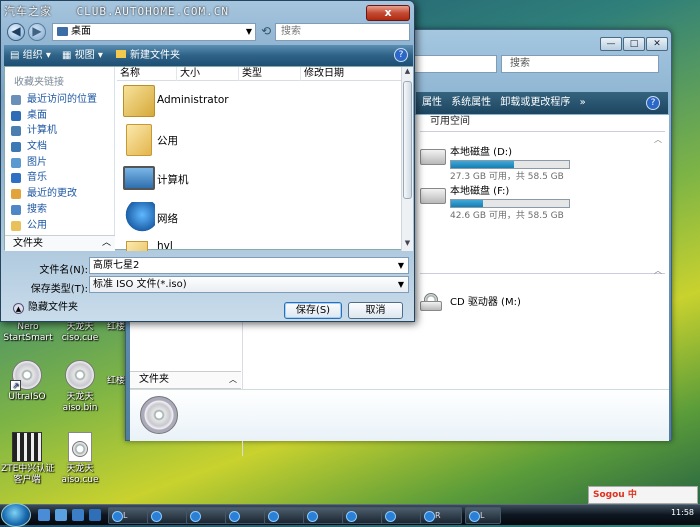 Image resolution: width=700 pixels, height=527 pixels. I want to click on drive-f: 本地磁盘 (F:) 42.6 GB 可用，共 58.5 GB, so click(510, 204).